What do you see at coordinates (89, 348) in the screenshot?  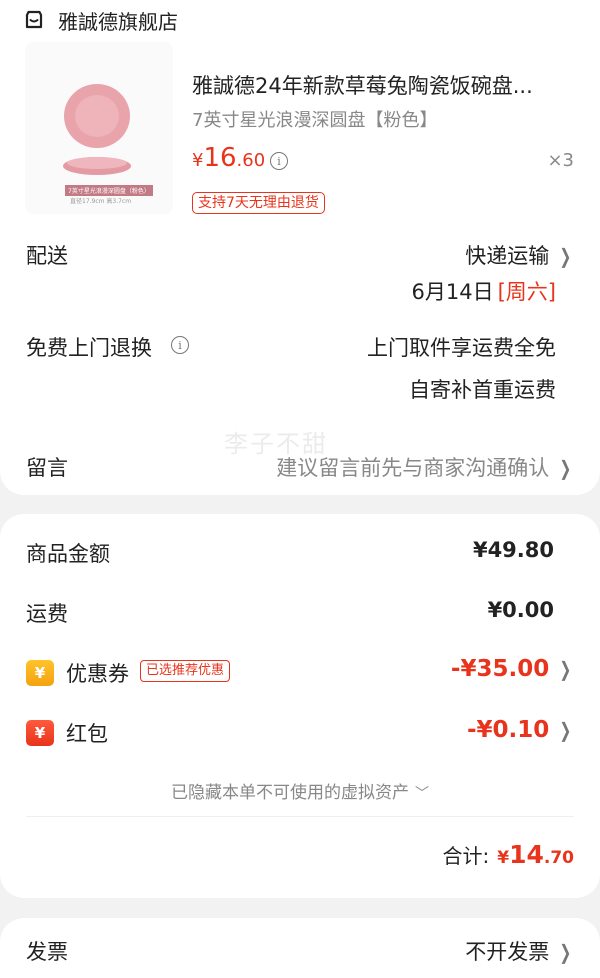 I see `return-service-label: 免费上门退换` at bounding box center [89, 348].